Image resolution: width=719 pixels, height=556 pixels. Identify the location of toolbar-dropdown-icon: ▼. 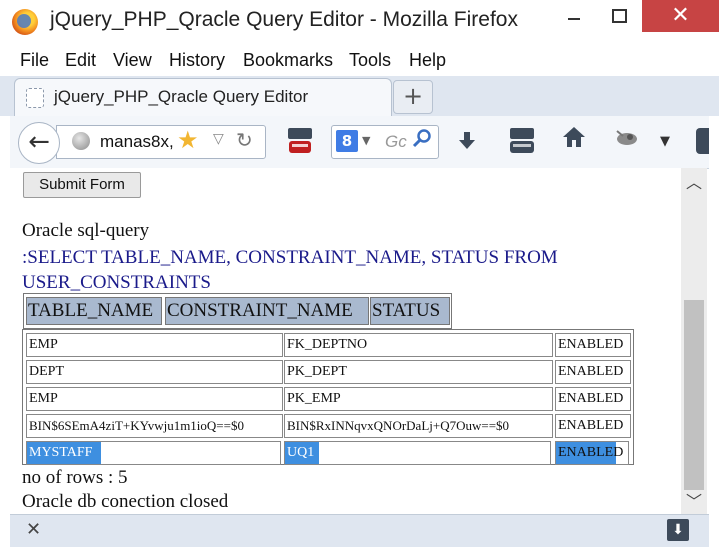
(665, 141).